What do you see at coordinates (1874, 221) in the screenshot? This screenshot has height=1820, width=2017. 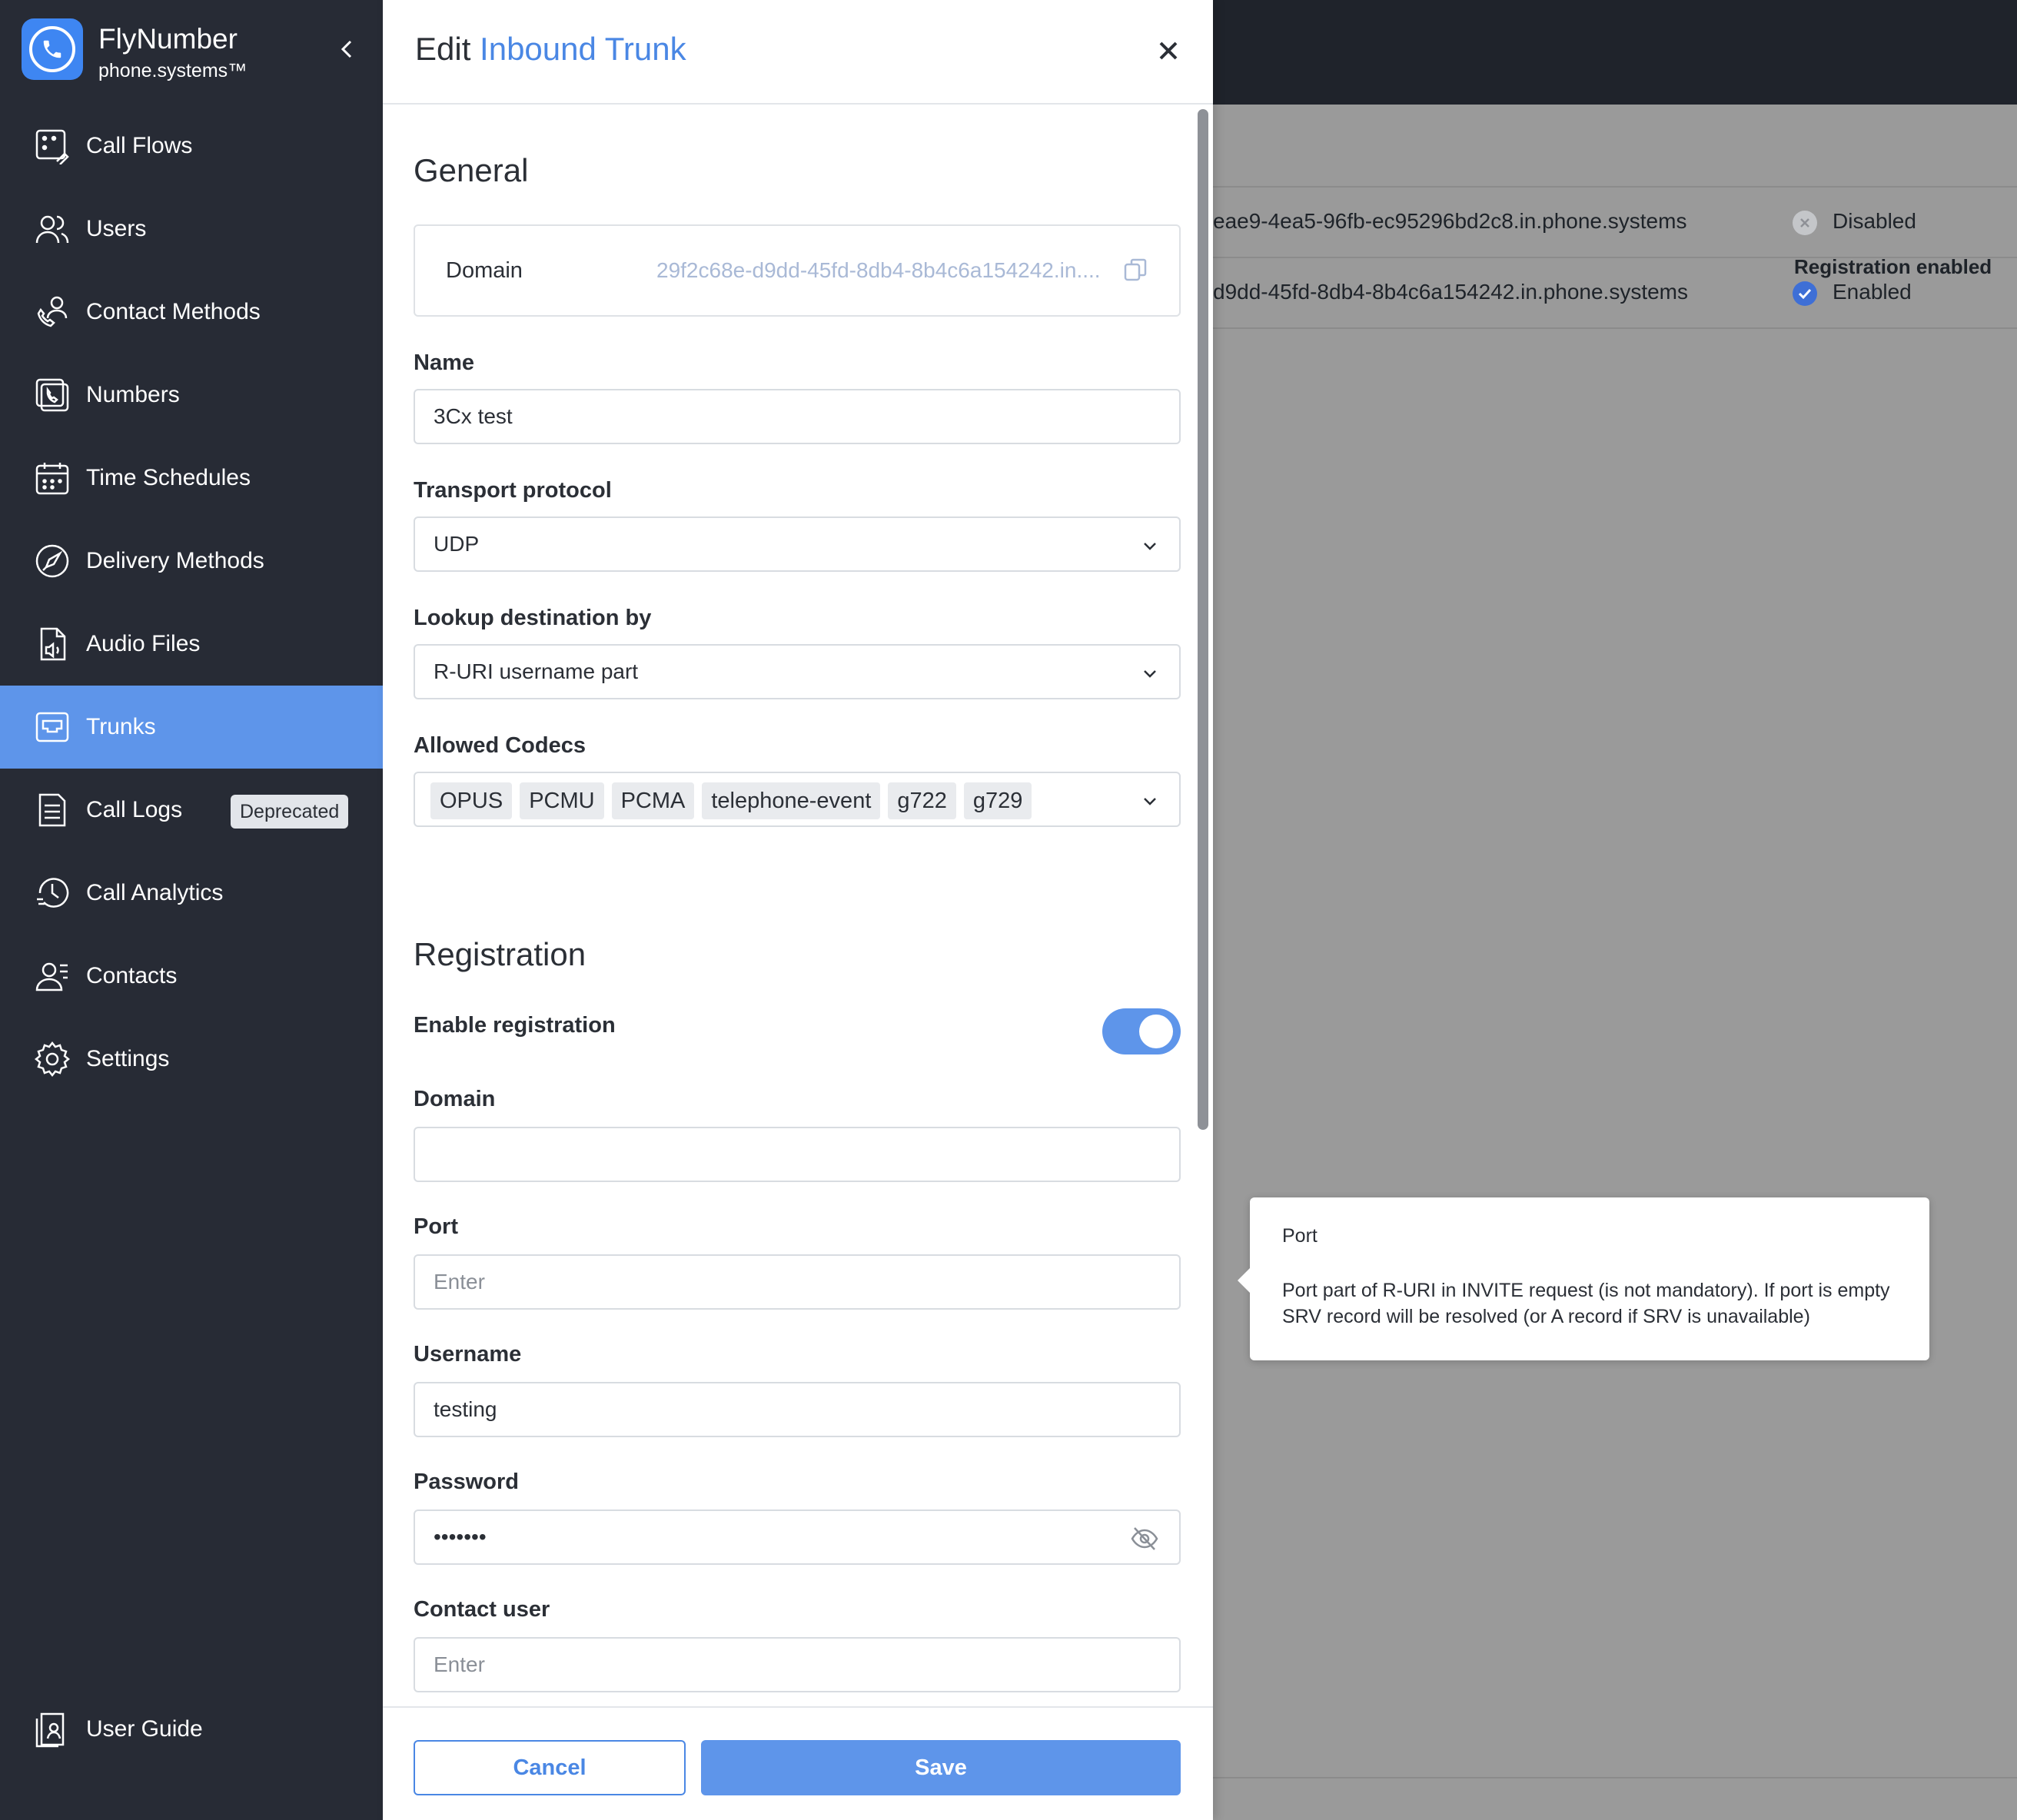 I see `row-status: Disabled` at bounding box center [1874, 221].